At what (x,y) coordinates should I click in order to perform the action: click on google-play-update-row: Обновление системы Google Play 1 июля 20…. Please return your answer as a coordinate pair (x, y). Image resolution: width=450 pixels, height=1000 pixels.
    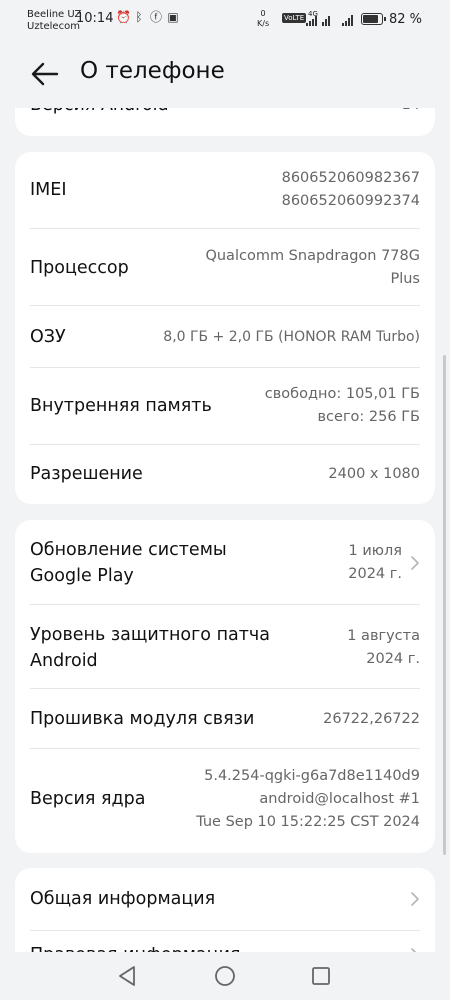
    Looking at the image, I should click on (225, 563).